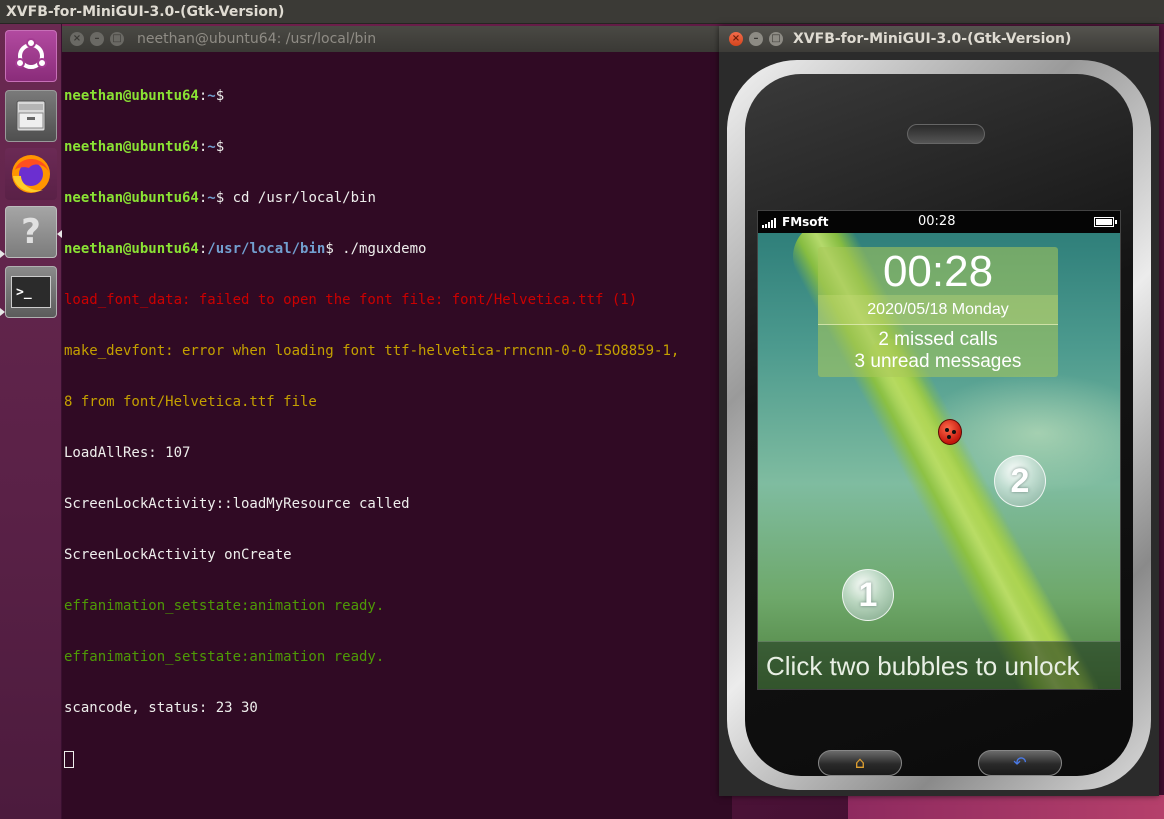 The width and height of the screenshot is (1164, 819). Describe the element at coordinates (161, 708) in the screenshot. I see `terminal-output-line: scancode, status: 23 30` at that location.